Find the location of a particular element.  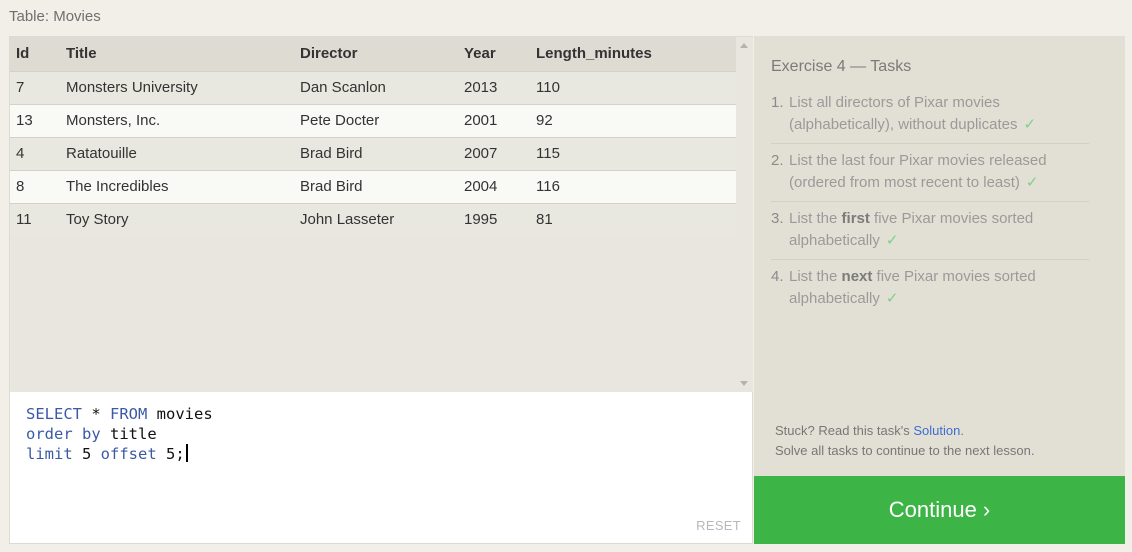

sql-keyword: SELECT is located at coordinates (54, 414).